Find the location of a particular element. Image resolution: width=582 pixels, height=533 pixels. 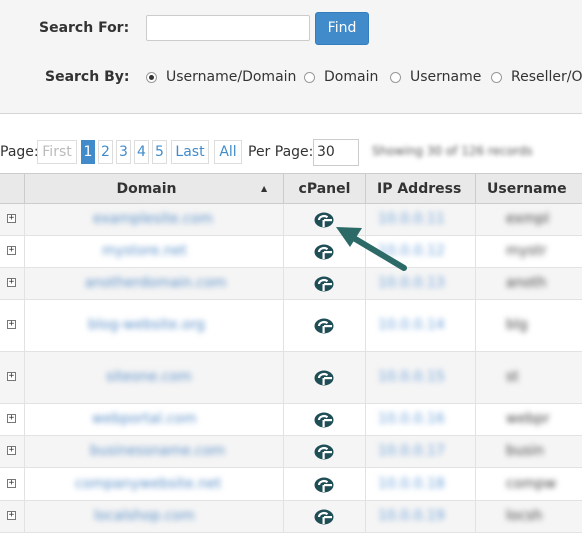

domain-link: localshop.com is located at coordinates (144, 516).